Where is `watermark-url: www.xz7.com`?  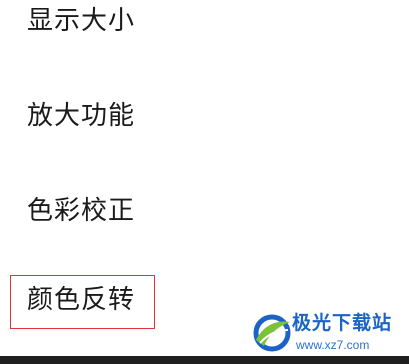
watermark-url: www.xz7.com is located at coordinates (333, 345).